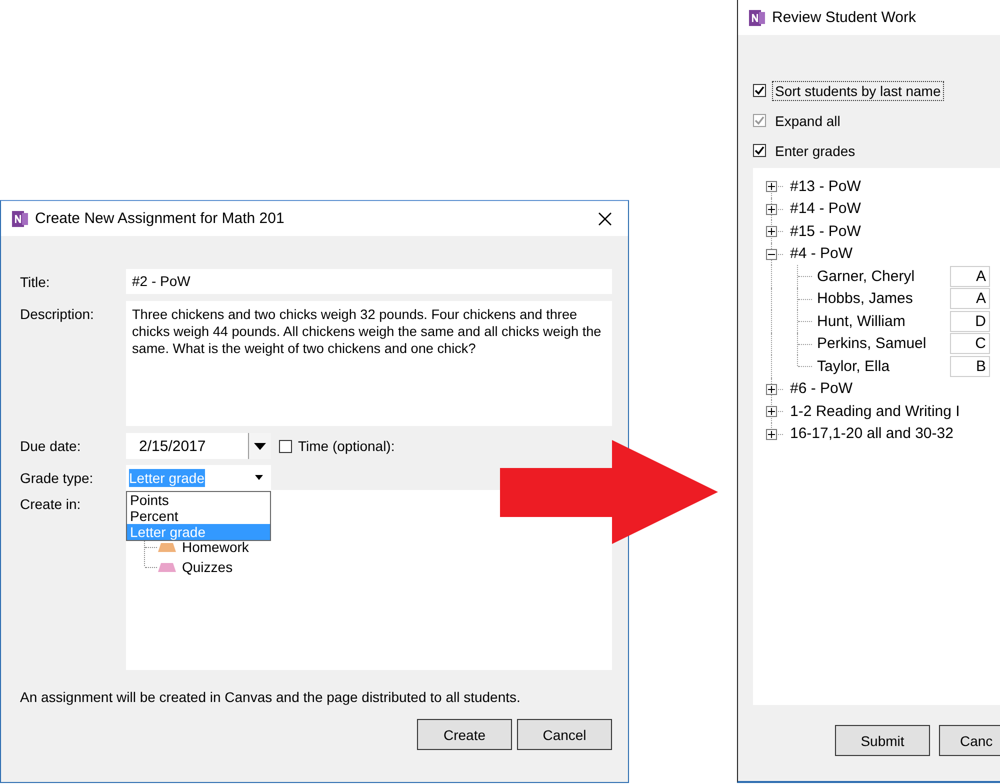  I want to click on student-name: Hunt, William, so click(881, 321).